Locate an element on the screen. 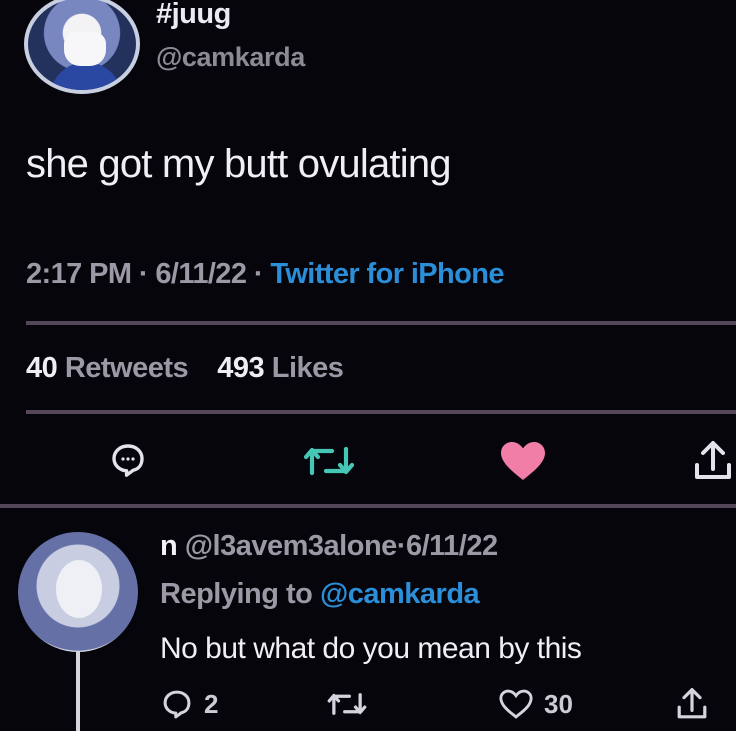  thread-line is located at coordinates (78, 691).